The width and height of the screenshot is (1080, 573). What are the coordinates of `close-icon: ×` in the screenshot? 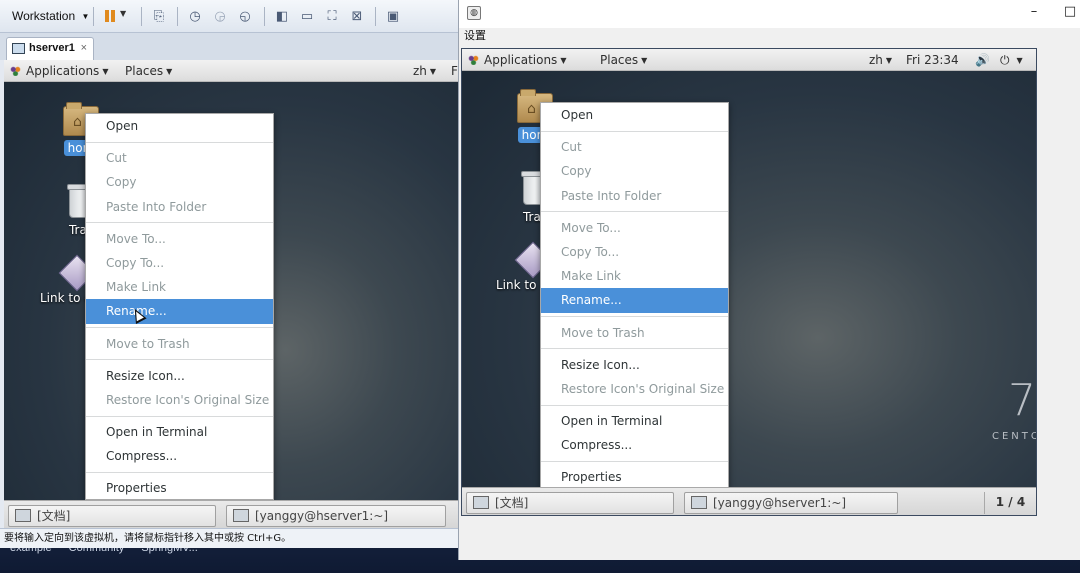 It's located at (84, 48).